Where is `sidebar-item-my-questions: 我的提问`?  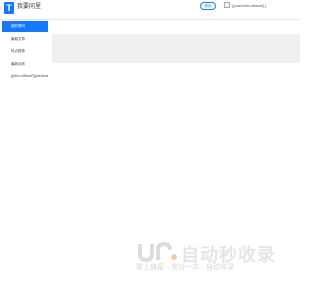
sidebar-item-my-questions: 我的提问 is located at coordinates (25, 26).